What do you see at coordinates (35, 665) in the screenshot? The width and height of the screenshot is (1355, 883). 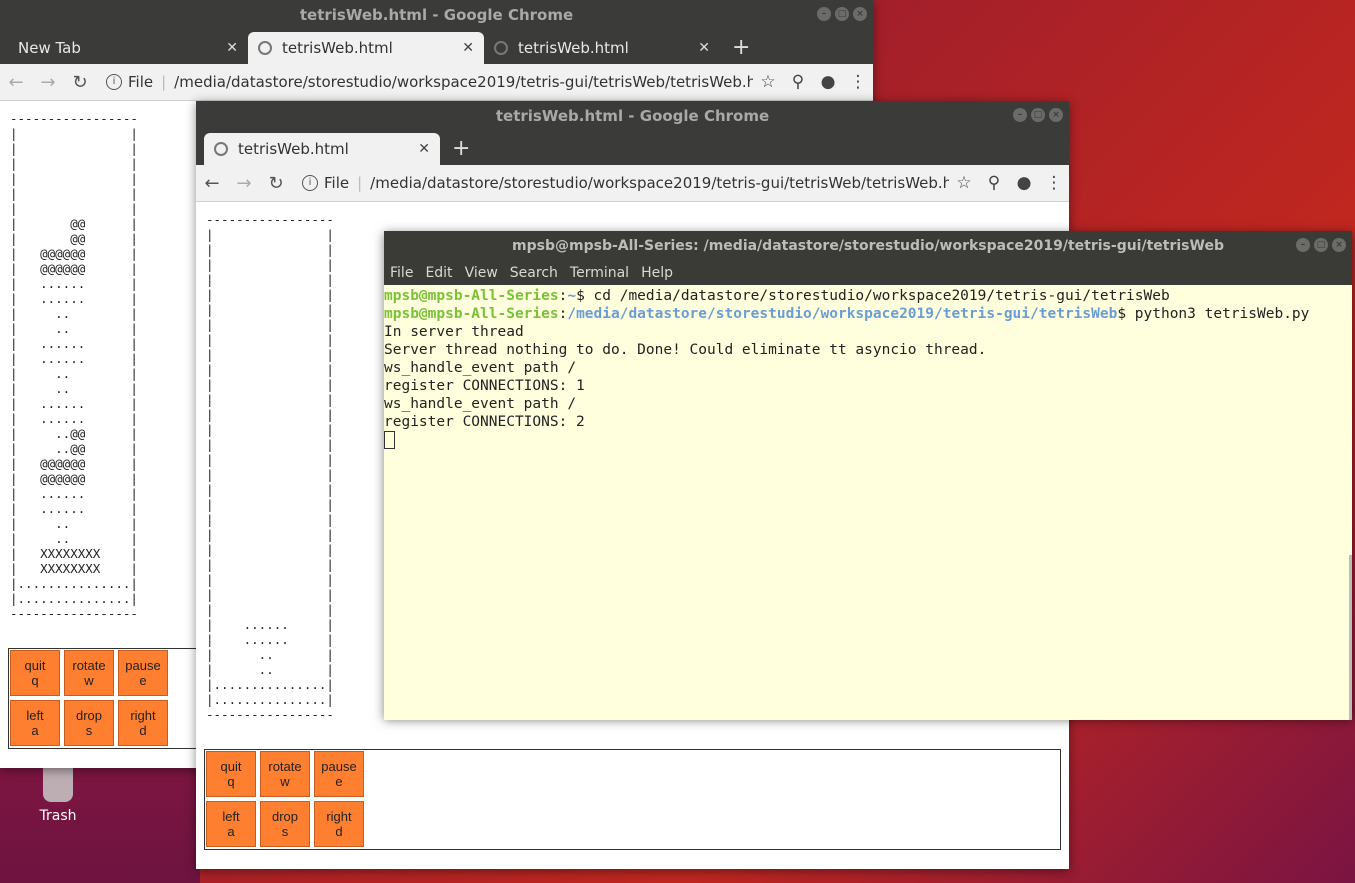 I see `key-label: quit` at bounding box center [35, 665].